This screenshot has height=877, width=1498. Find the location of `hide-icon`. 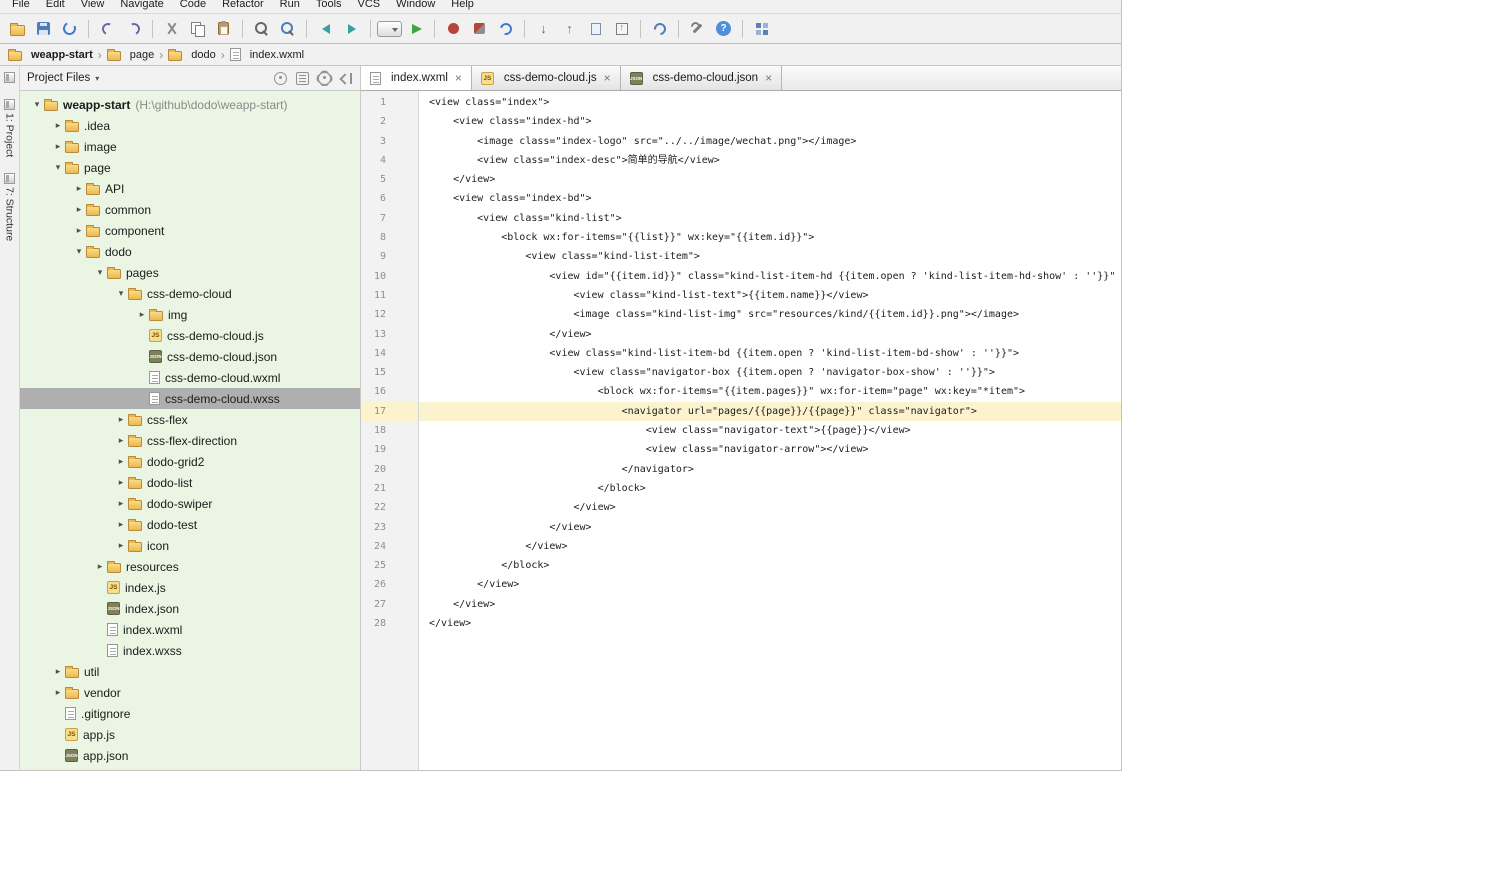

hide-icon is located at coordinates (346, 78).